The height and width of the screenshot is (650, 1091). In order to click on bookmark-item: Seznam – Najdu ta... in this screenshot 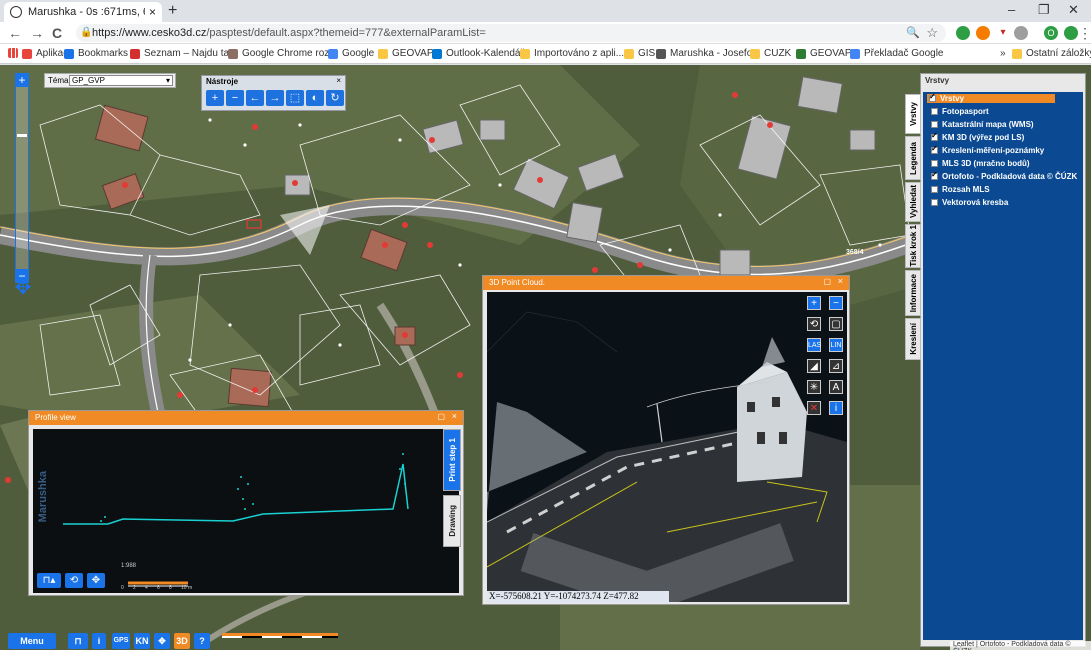, I will do `click(183, 53)`.